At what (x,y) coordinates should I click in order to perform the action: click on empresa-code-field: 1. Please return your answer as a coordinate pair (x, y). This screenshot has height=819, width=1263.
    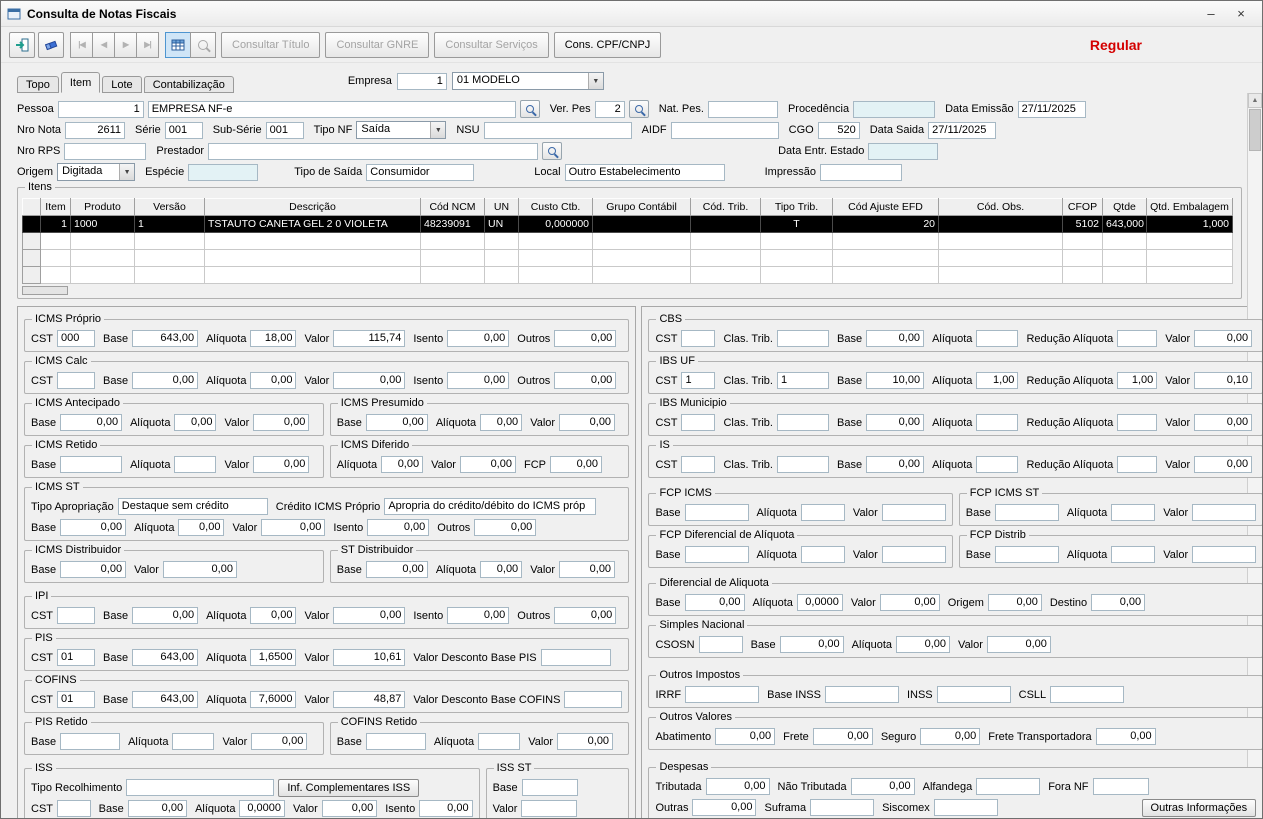
    Looking at the image, I should click on (421, 81).